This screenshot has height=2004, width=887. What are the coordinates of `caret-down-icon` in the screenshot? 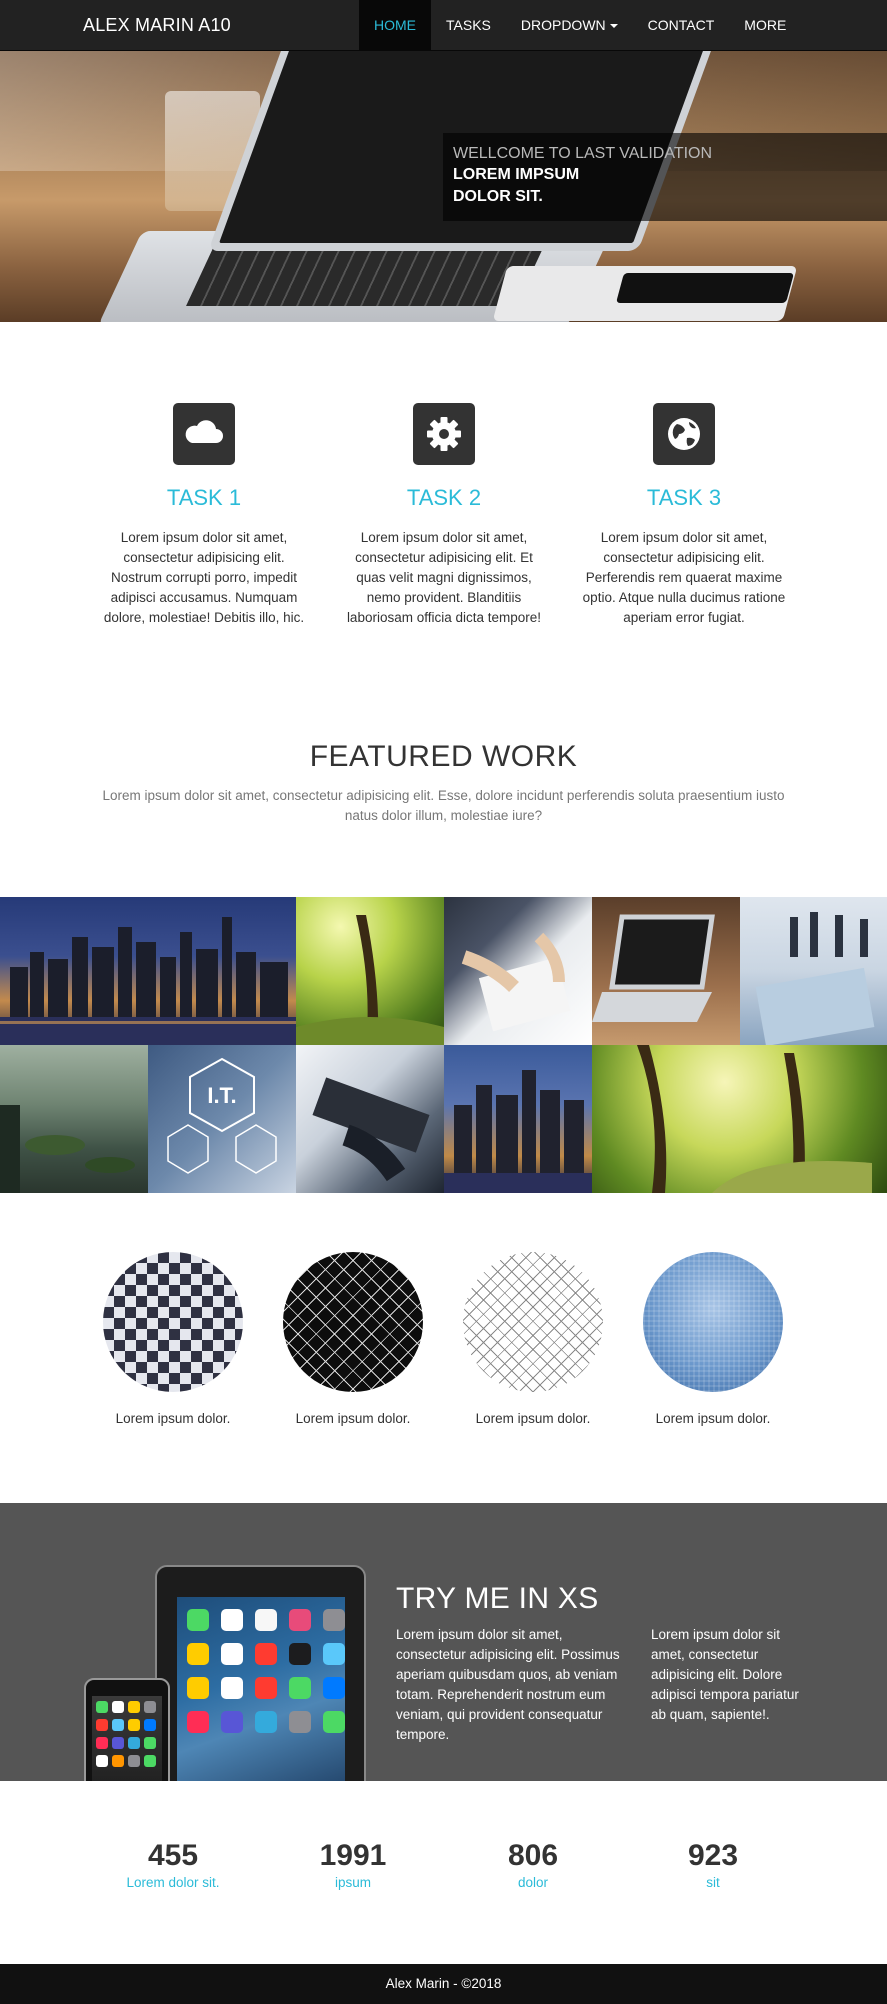 It's located at (613, 26).